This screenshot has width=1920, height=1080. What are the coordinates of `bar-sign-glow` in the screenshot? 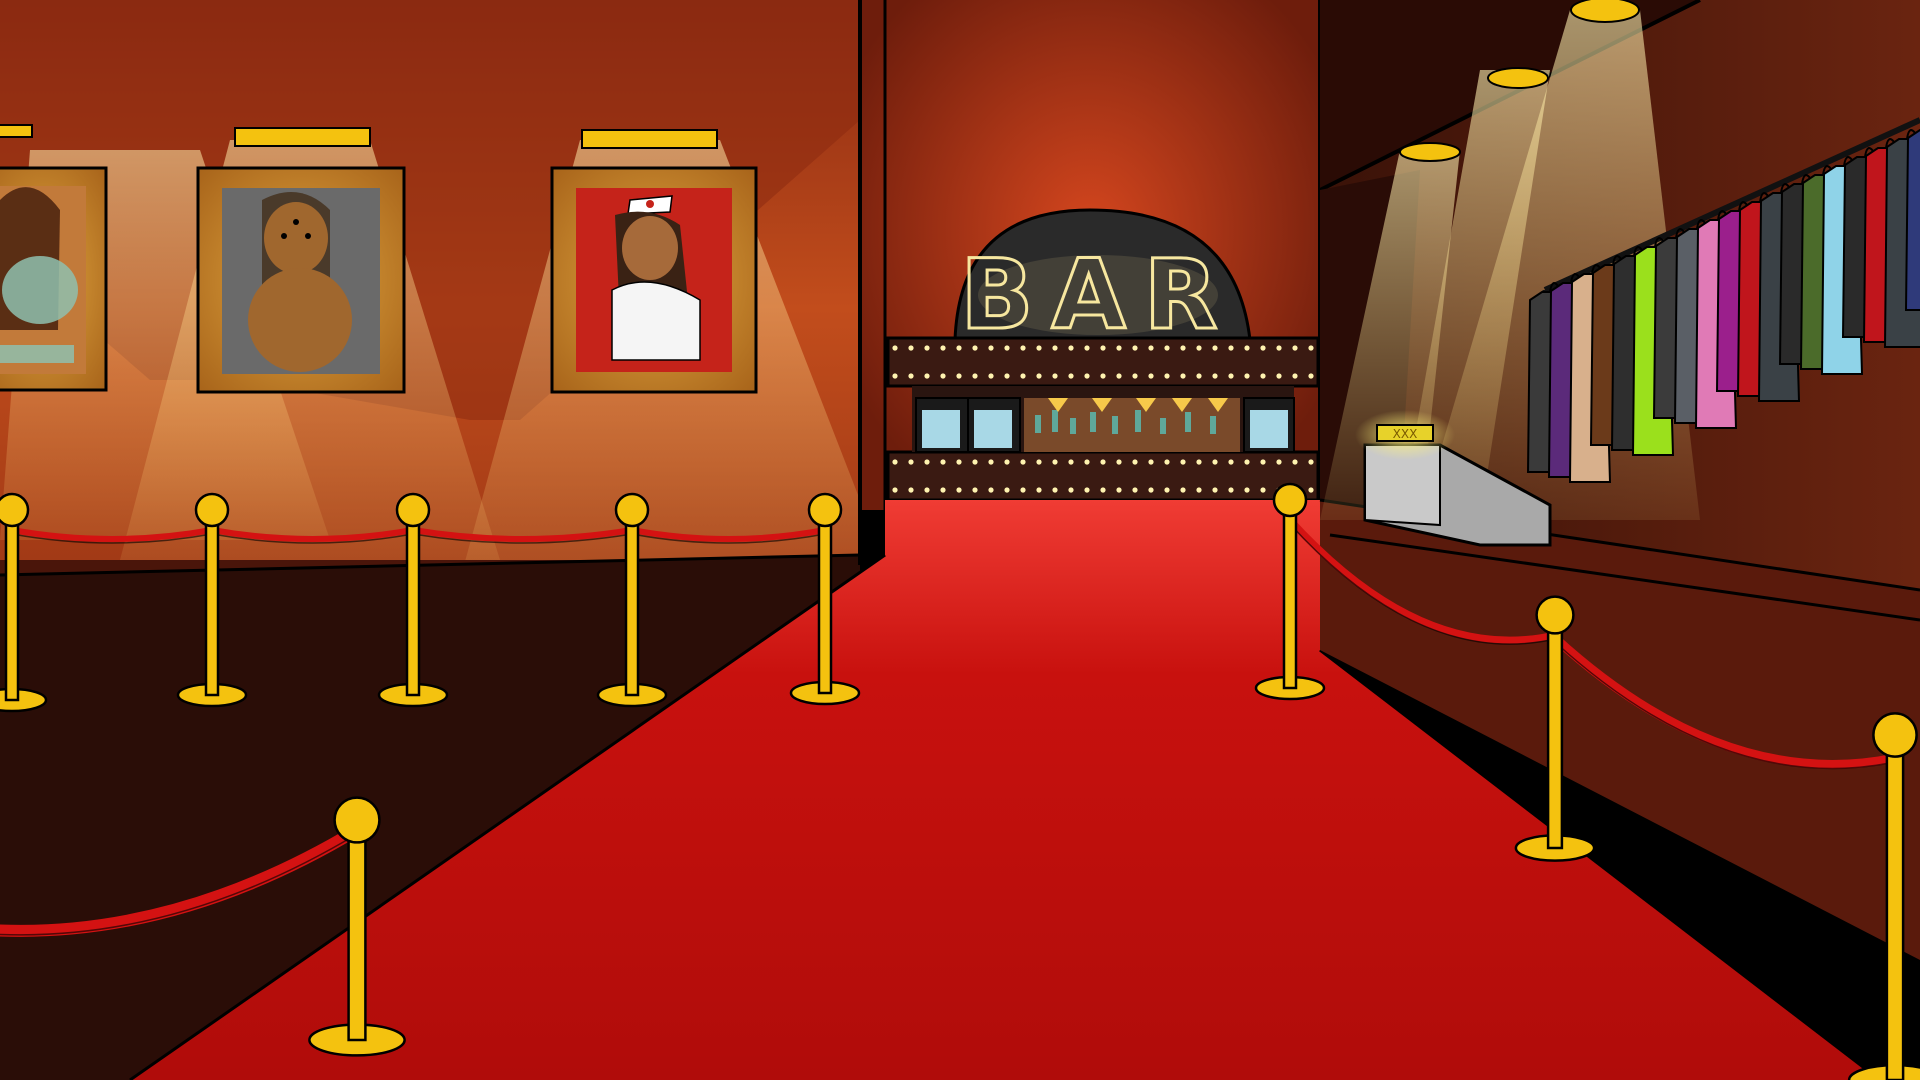 It's located at (1098, 295).